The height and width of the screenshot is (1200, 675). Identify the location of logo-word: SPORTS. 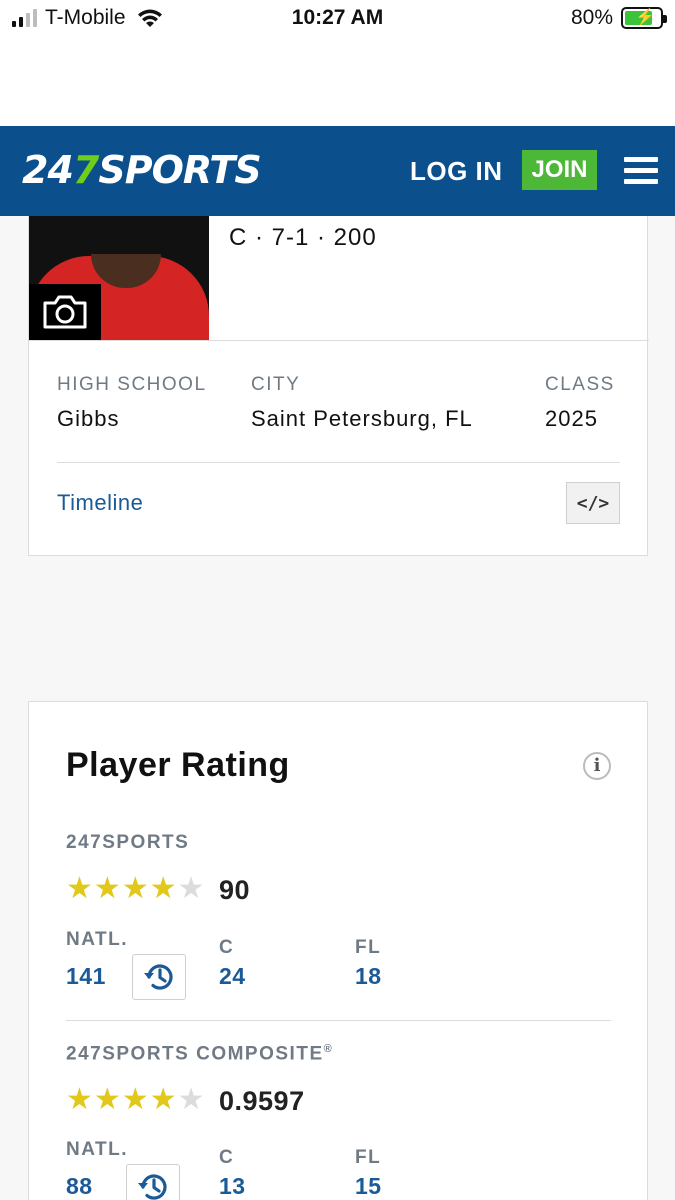
(179, 170).